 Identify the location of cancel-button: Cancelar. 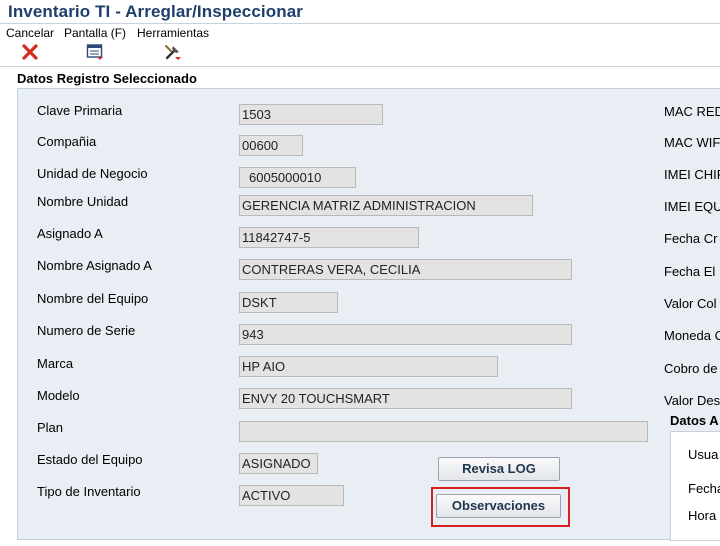
(30, 43).